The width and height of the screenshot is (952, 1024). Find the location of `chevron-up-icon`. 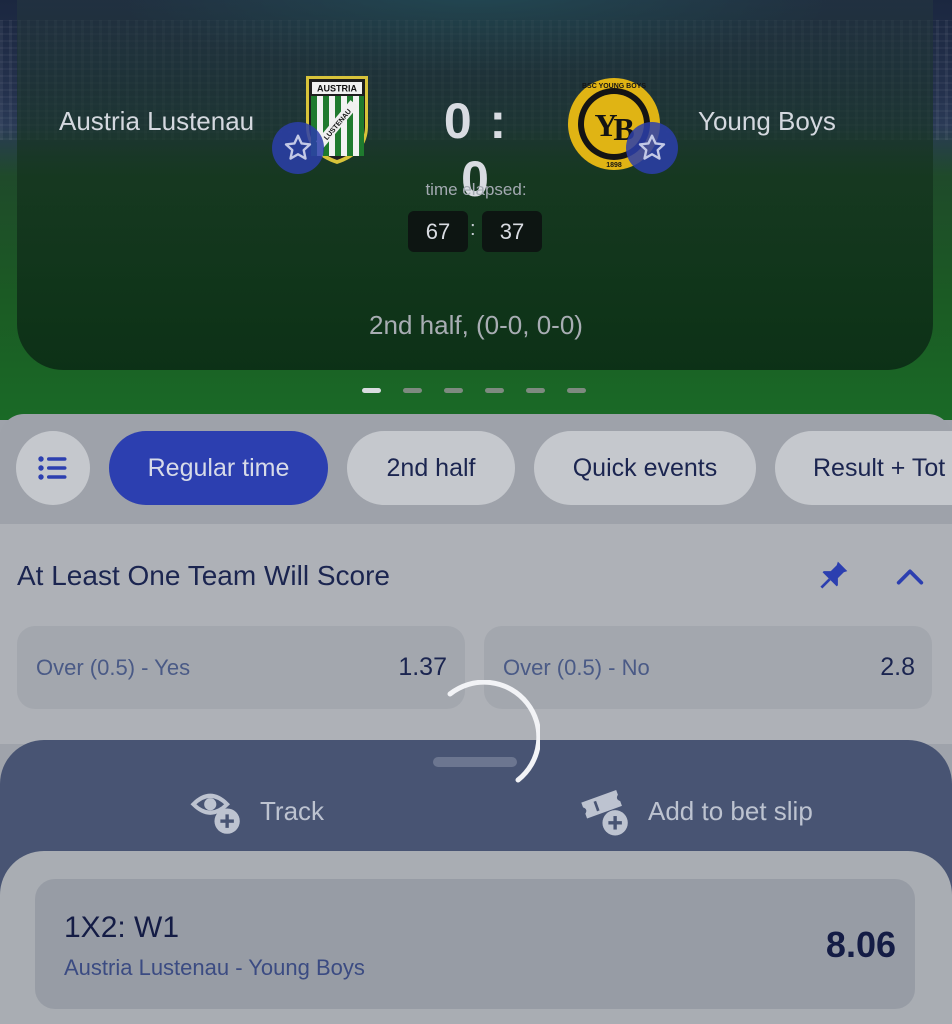

chevron-up-icon is located at coordinates (910, 577).